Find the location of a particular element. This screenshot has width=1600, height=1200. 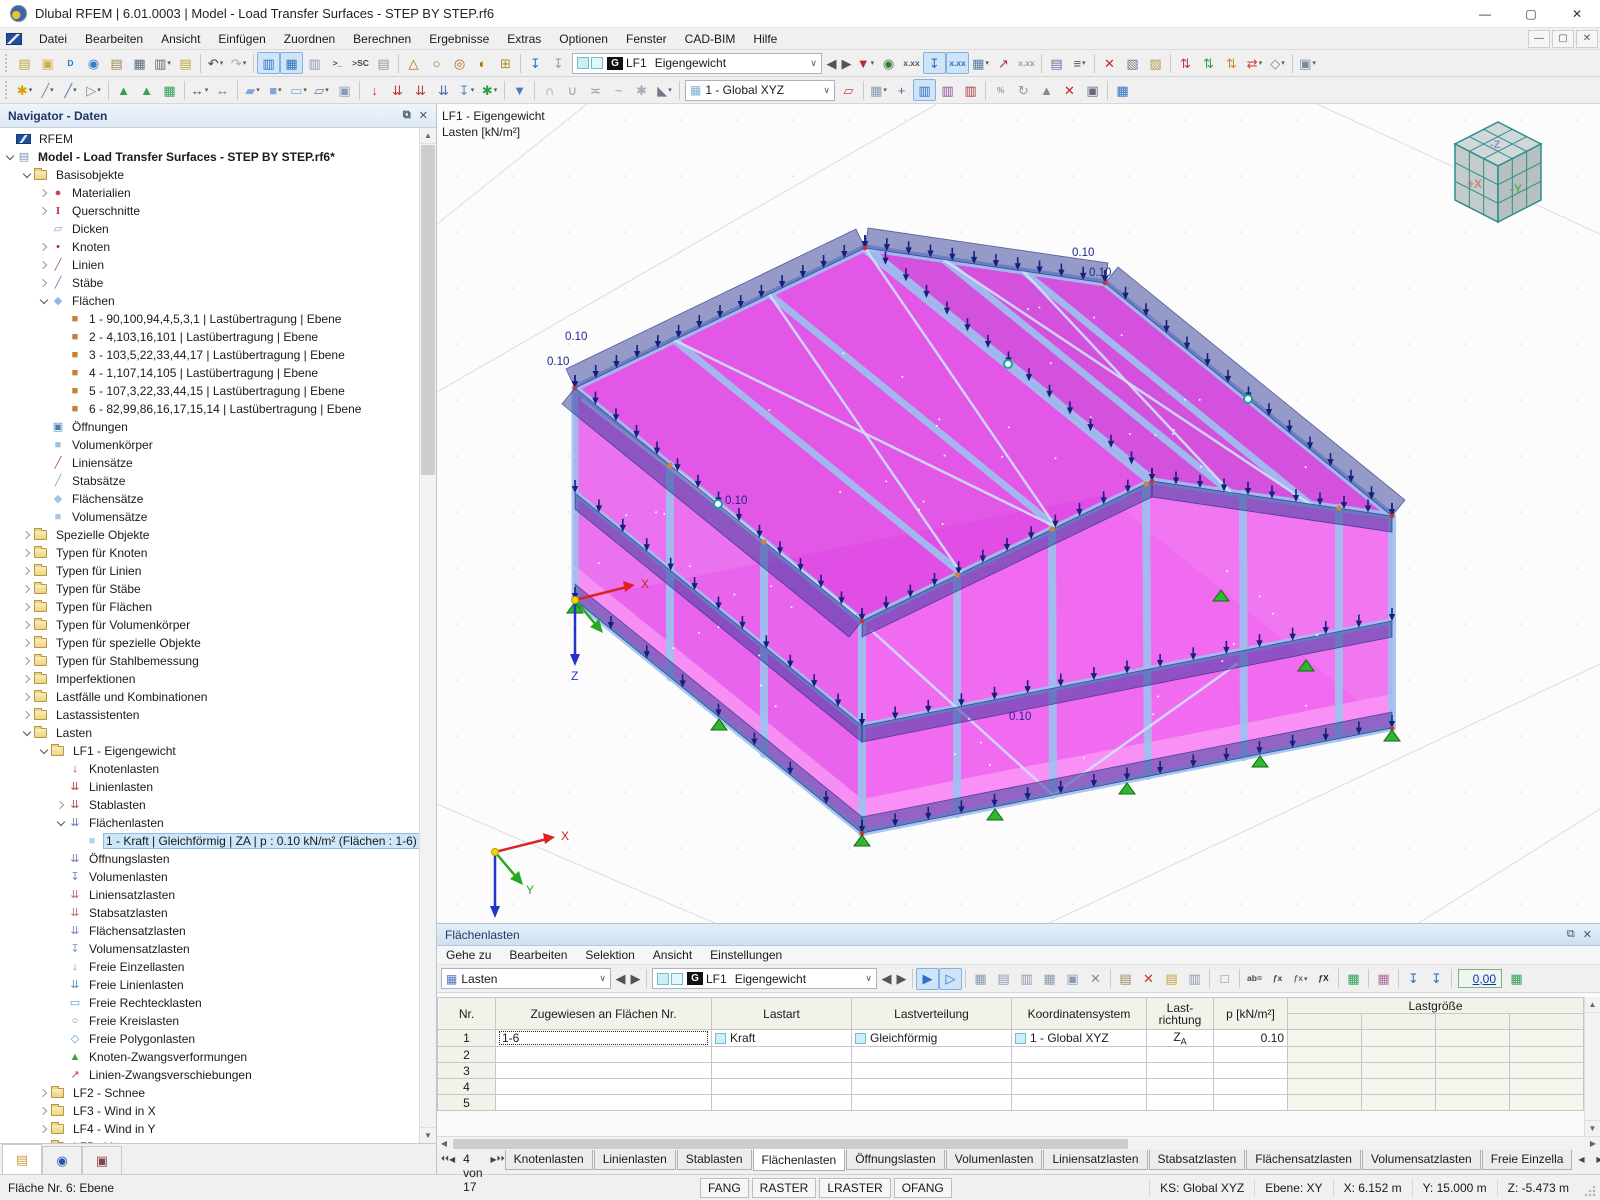

tree-item: I Querschnitte is located at coordinates (209, 211).